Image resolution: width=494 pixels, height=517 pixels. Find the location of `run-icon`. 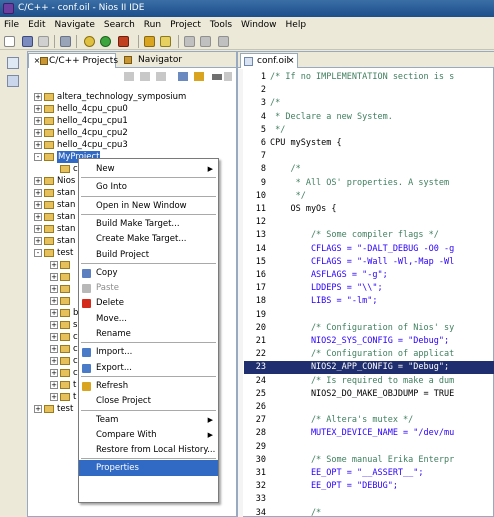

run-icon is located at coordinates (105, 41).